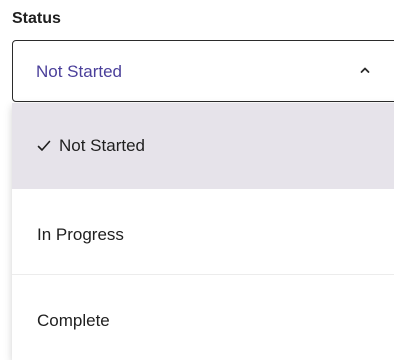 The image size is (394, 360). Describe the element at coordinates (73, 320) in the screenshot. I see `option-label: Complete` at that location.